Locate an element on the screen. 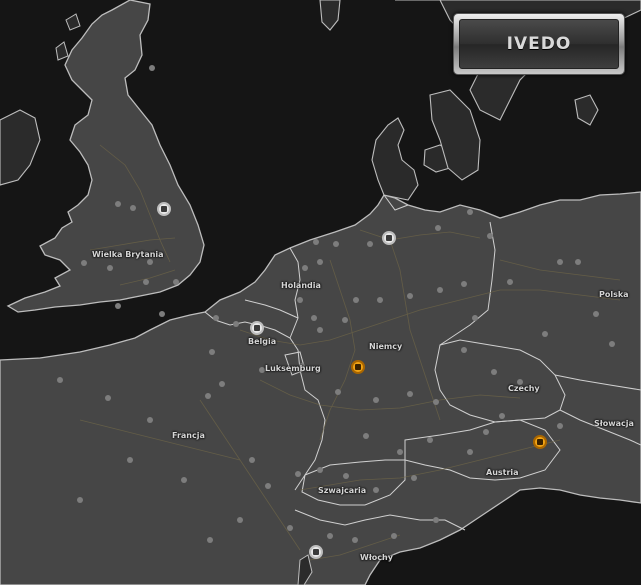 This screenshot has height=585, width=641. country-label-netherlands: Holandia is located at coordinates (301, 285).